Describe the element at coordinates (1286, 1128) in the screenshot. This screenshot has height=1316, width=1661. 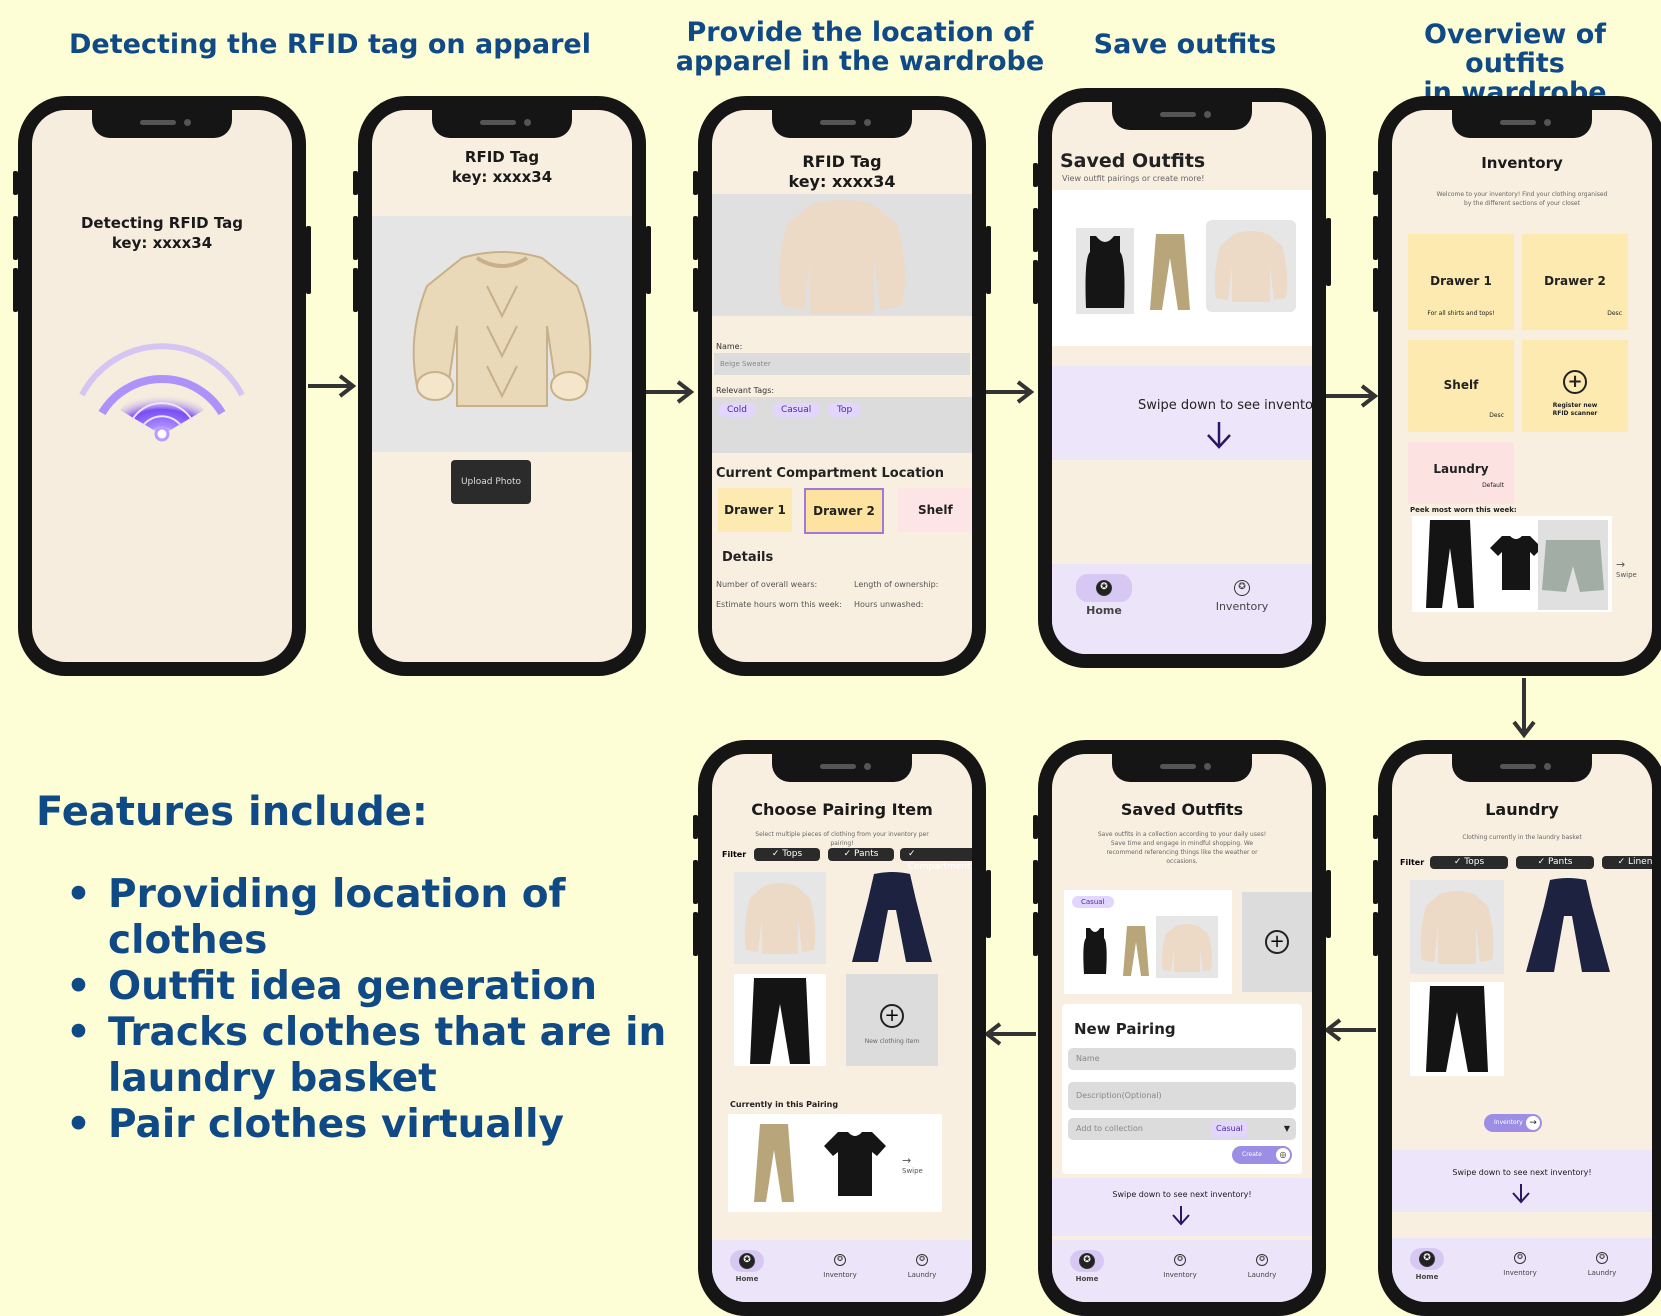
I see `chevron-down-icon: ▼` at that location.